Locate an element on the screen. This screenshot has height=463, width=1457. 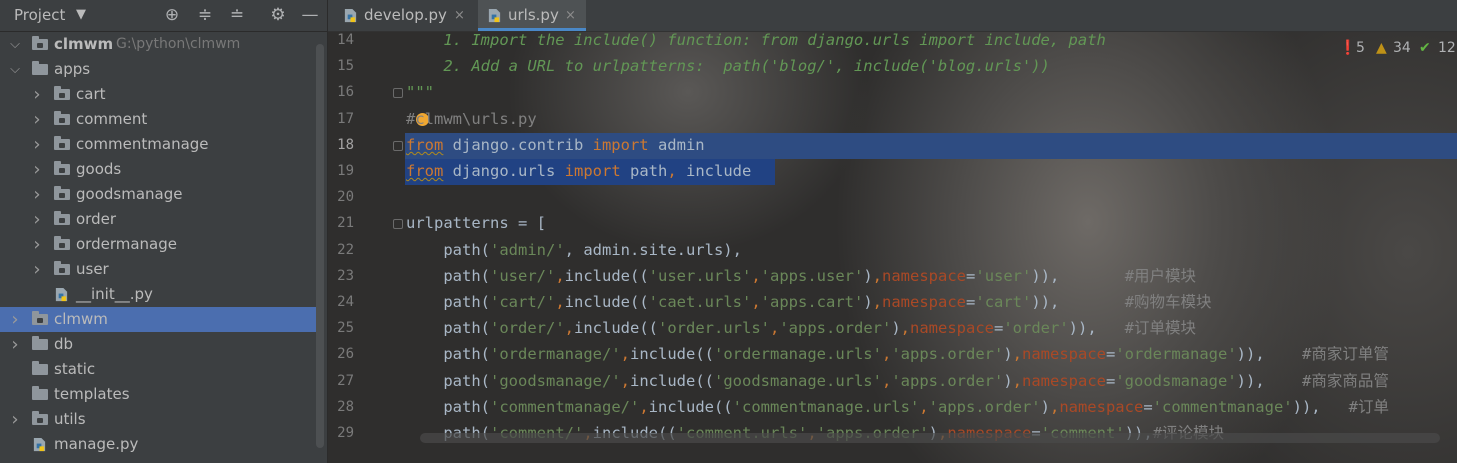
horizontal-scrollbar is located at coordinates (930, 438).